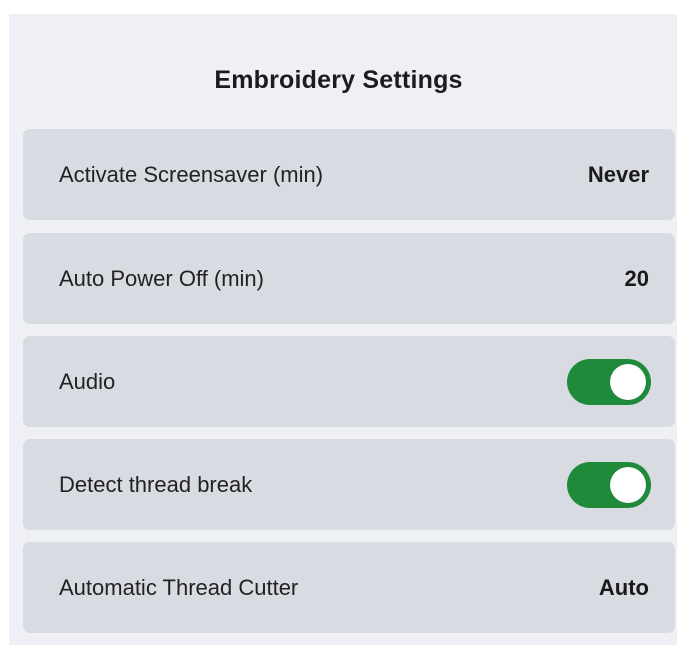 This screenshot has height=645, width=677. What do you see at coordinates (338, 80) in the screenshot?
I see `page-title: Embroidery Settings` at bounding box center [338, 80].